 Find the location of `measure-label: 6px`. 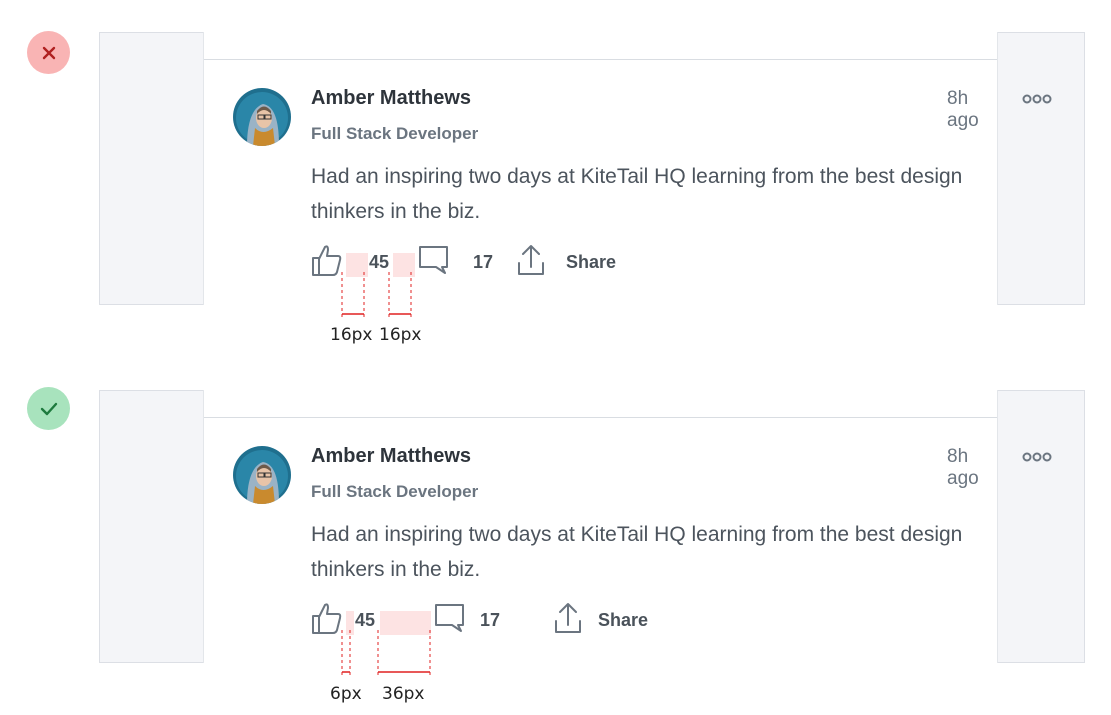

measure-label: 6px is located at coordinates (346, 694).